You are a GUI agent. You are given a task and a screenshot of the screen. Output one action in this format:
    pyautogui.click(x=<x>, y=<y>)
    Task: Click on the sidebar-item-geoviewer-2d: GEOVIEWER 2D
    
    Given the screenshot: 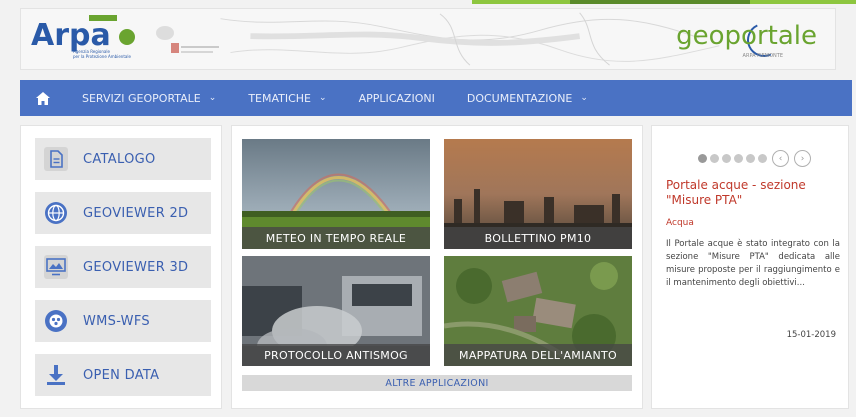 What is the action you would take?
    pyautogui.click(x=123, y=213)
    